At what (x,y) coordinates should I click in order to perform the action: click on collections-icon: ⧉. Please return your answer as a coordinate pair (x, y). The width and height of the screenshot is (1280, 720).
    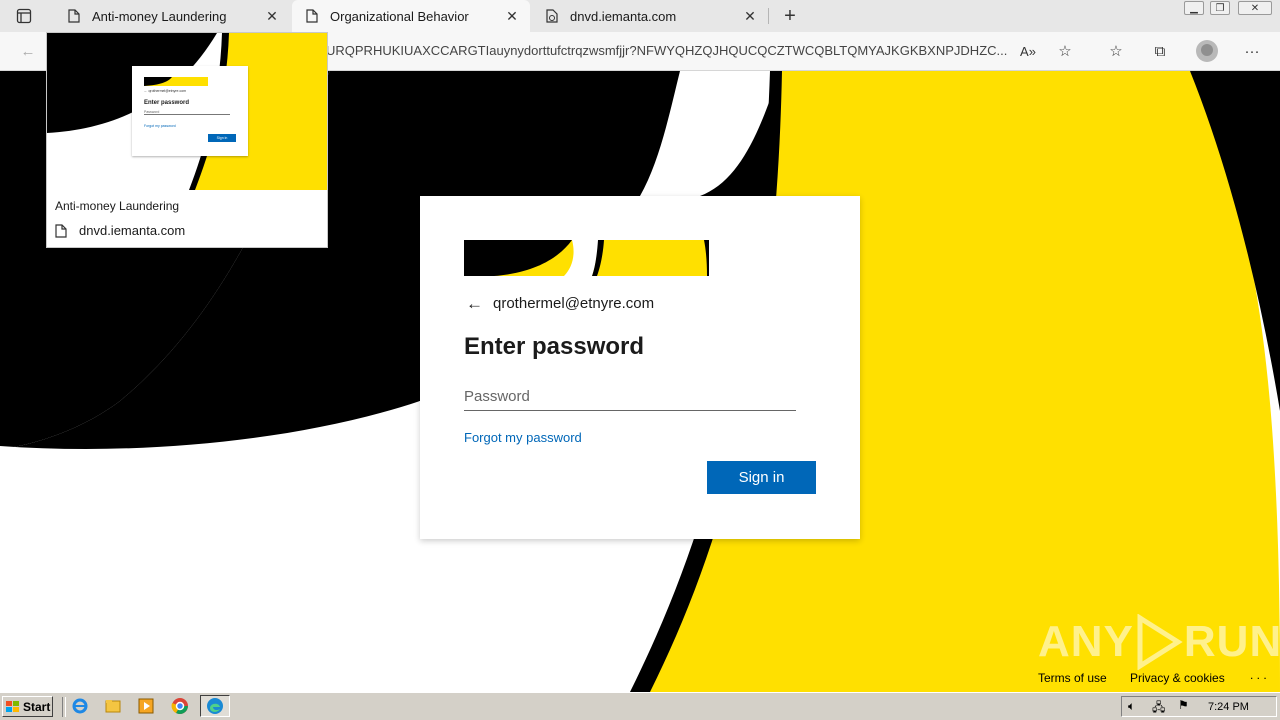
    Looking at the image, I should click on (1160, 51).